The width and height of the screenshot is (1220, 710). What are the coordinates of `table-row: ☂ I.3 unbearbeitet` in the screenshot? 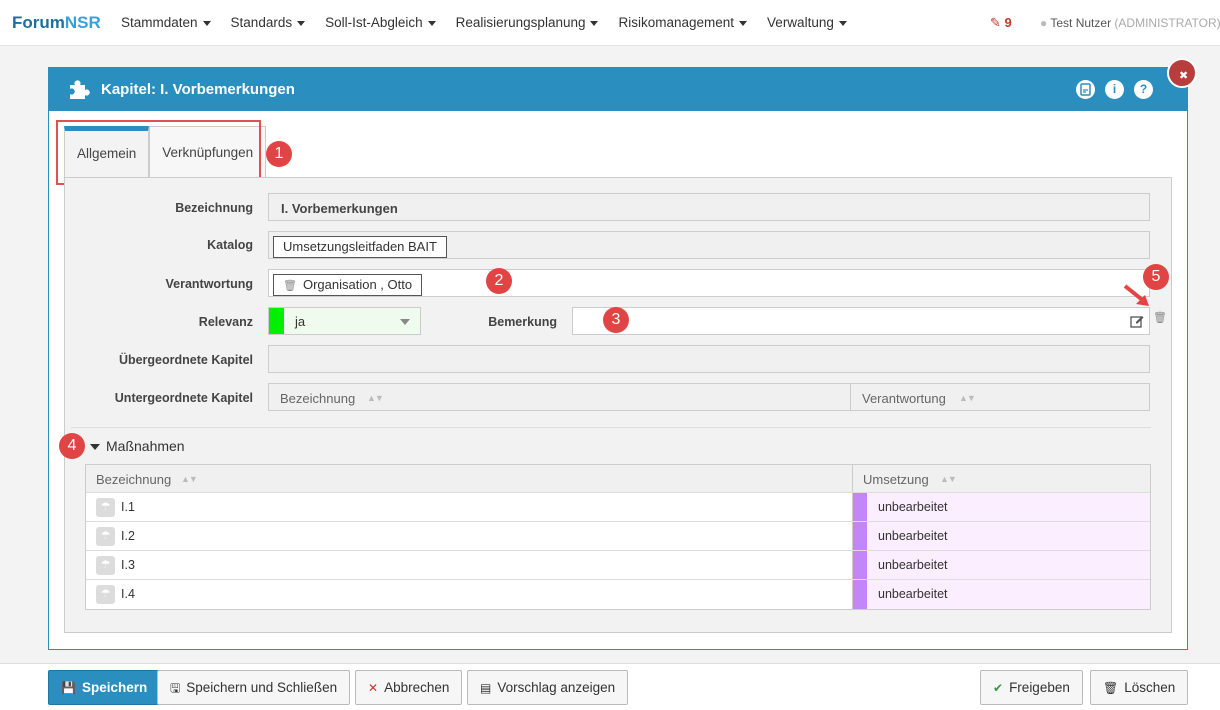 It's located at (618, 565).